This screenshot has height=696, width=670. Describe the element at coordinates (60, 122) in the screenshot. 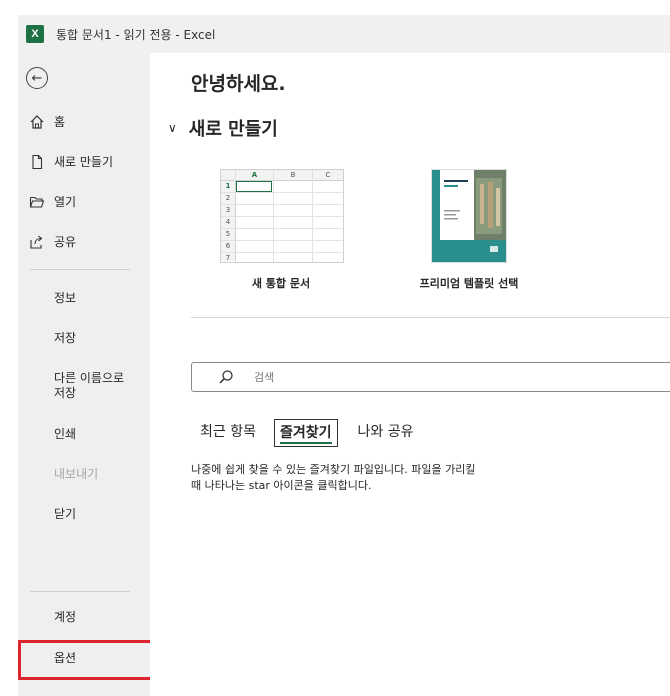

I see `nav-home-label: 홈` at that location.